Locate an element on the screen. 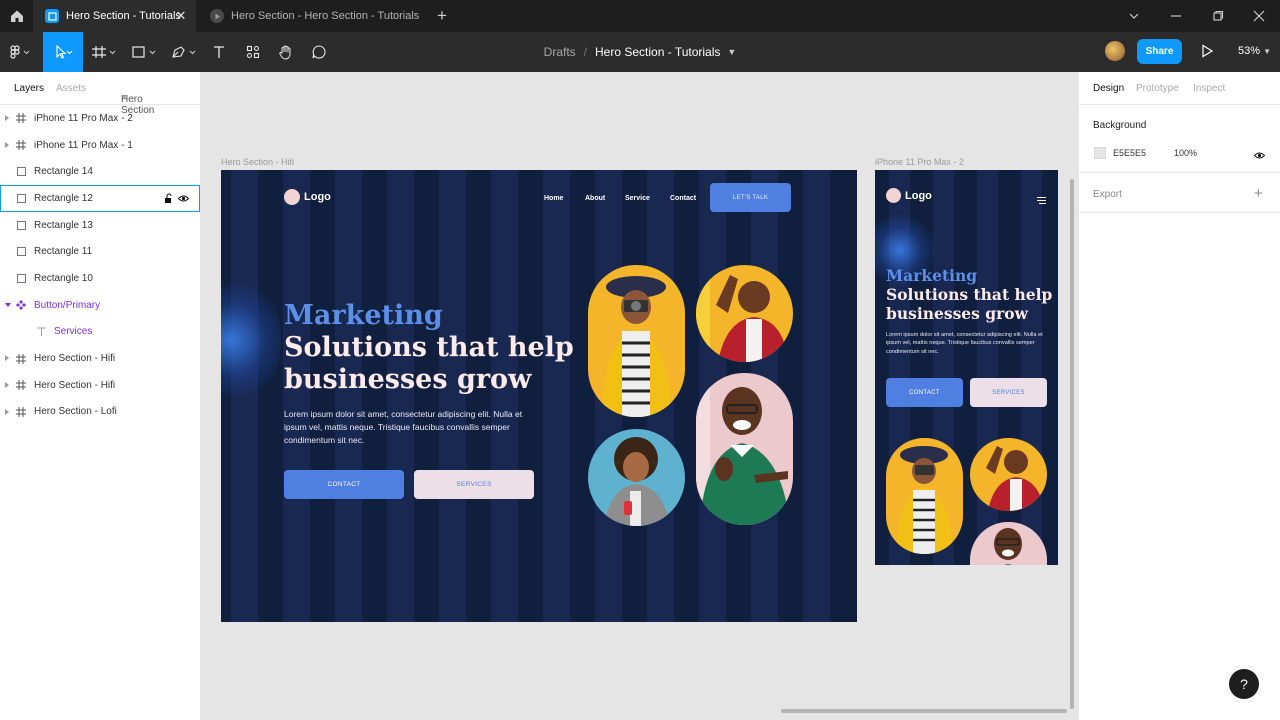 The image size is (1280, 720). tab-design: Design is located at coordinates (1108, 88).